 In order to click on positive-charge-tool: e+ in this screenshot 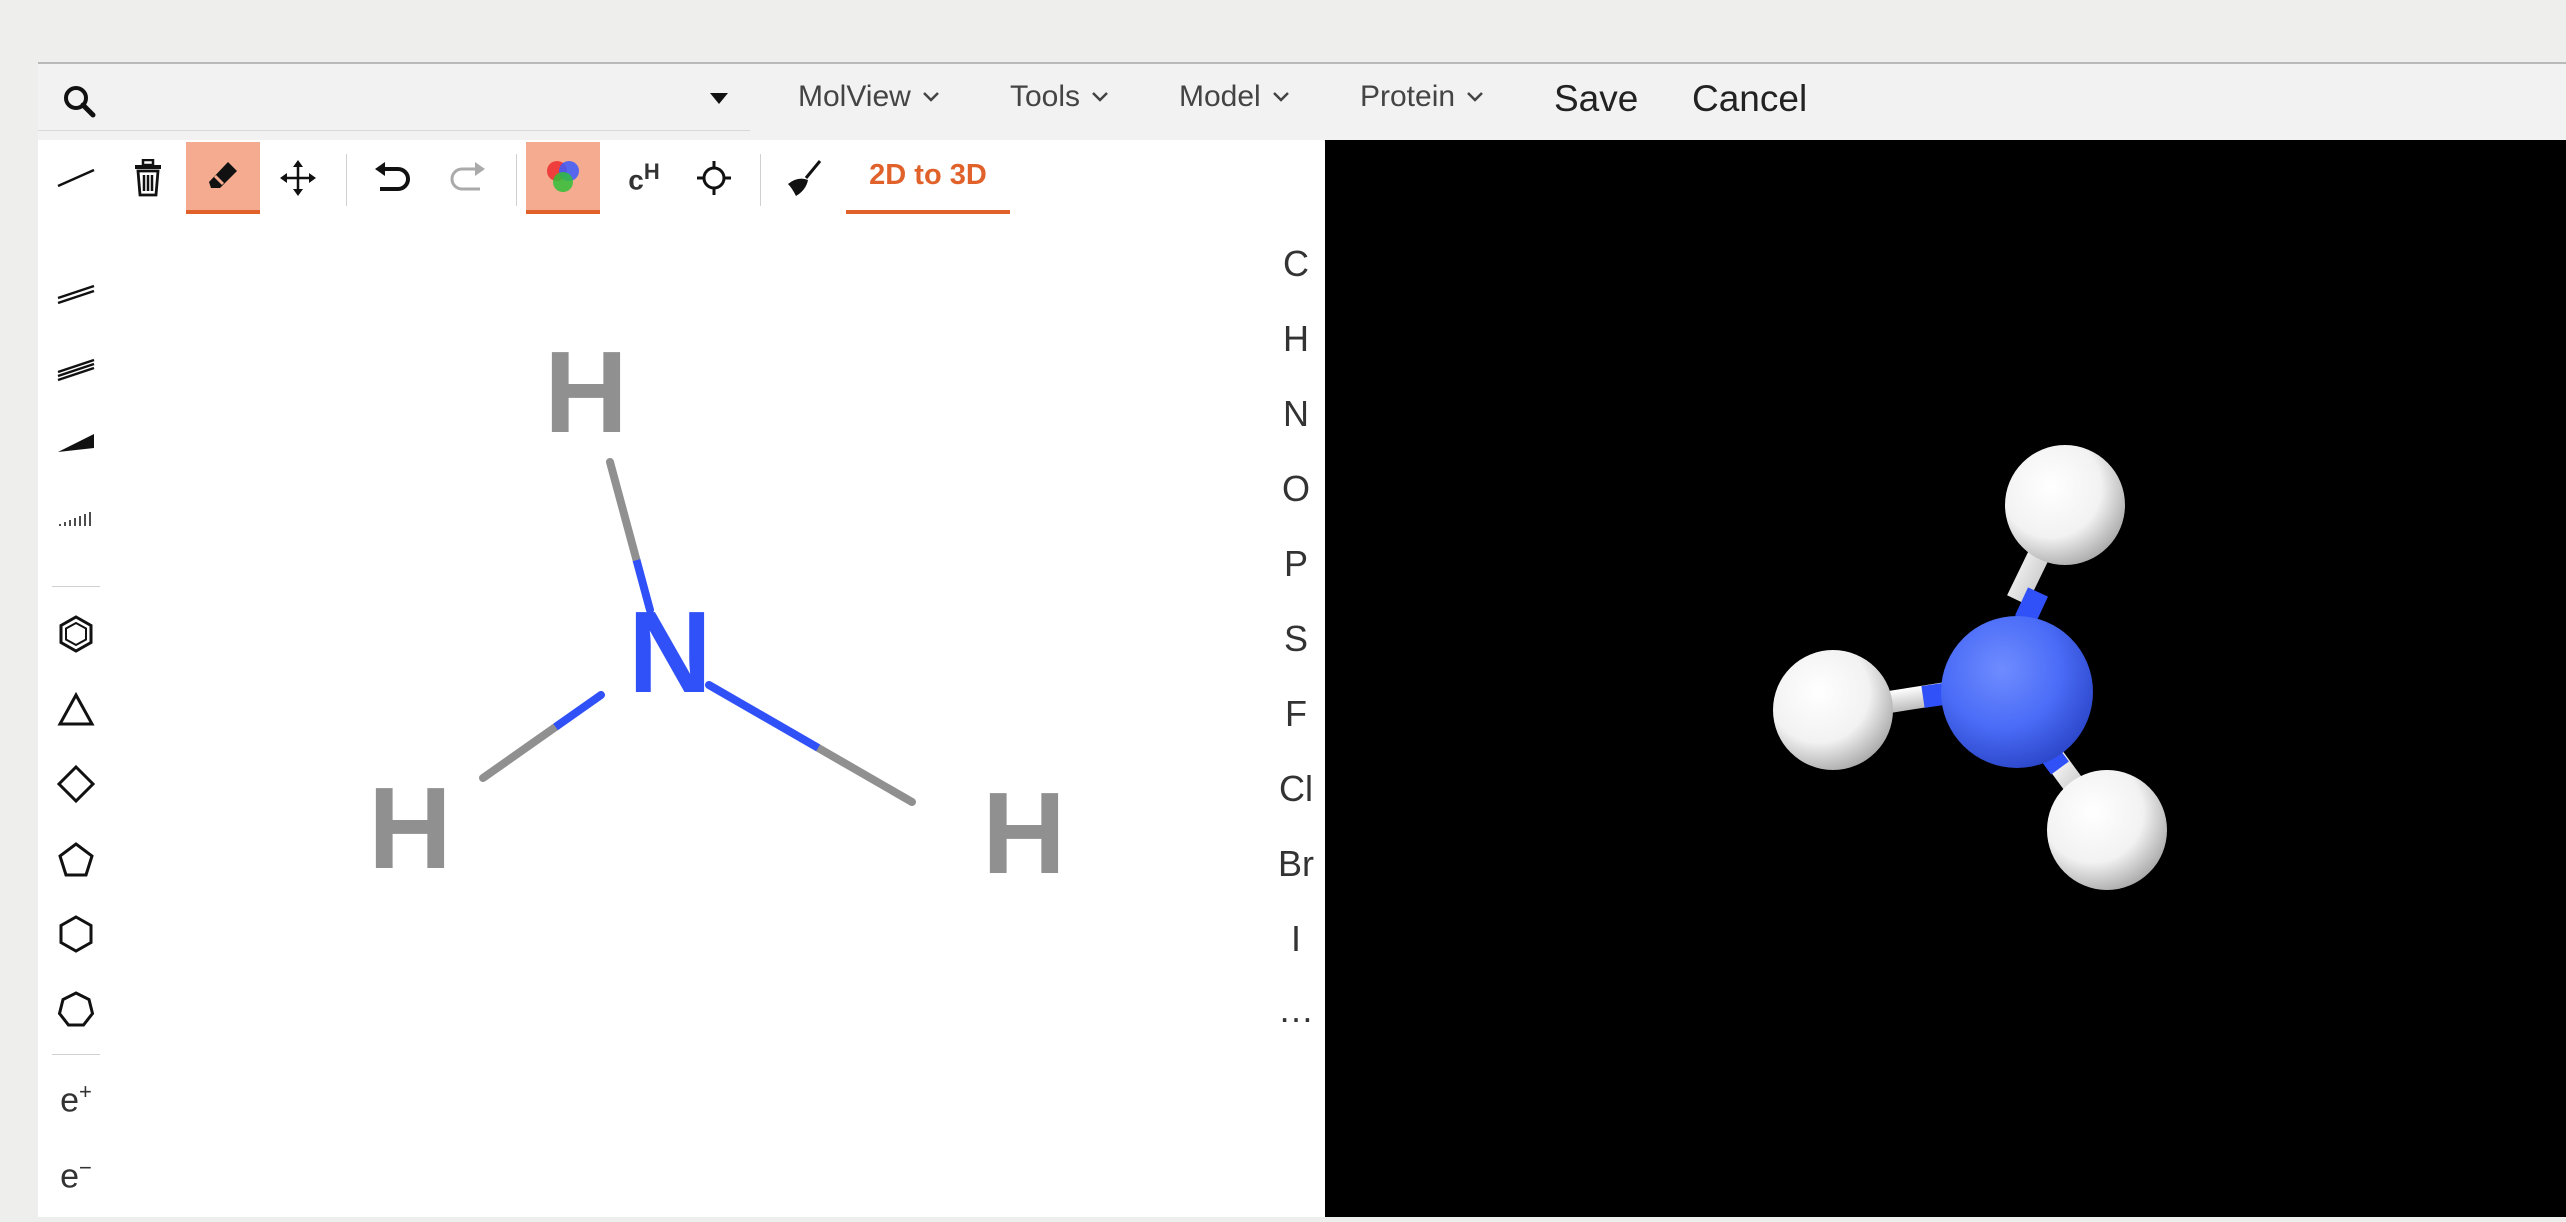, I will do `click(76, 1100)`.